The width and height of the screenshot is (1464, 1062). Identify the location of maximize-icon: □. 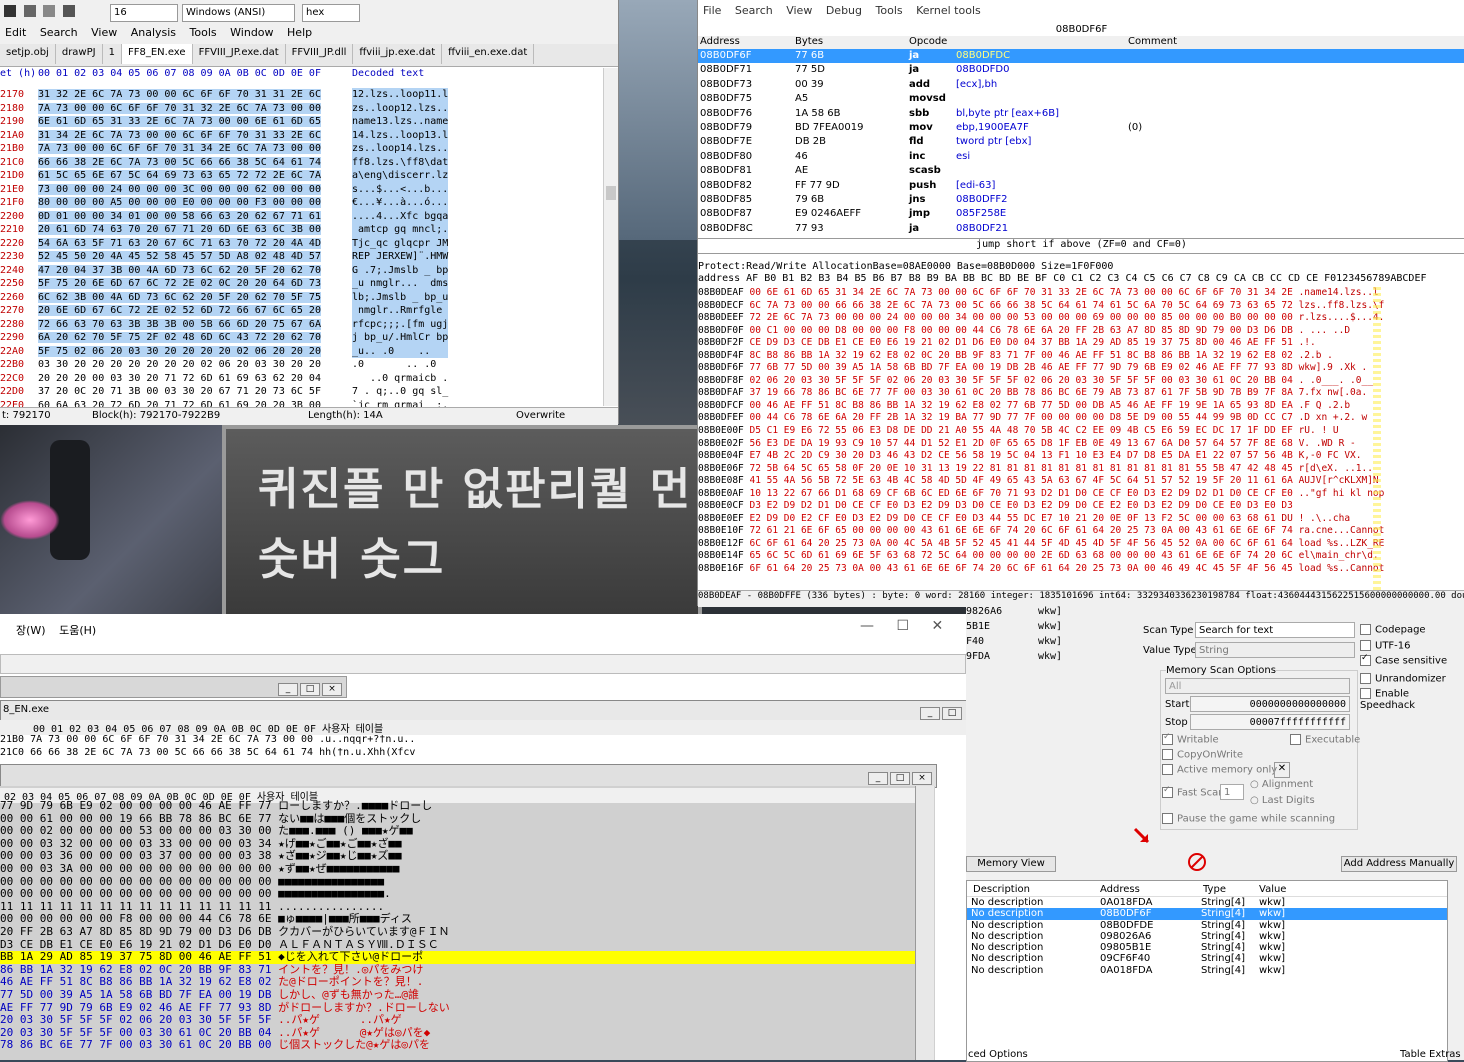
(310, 689).